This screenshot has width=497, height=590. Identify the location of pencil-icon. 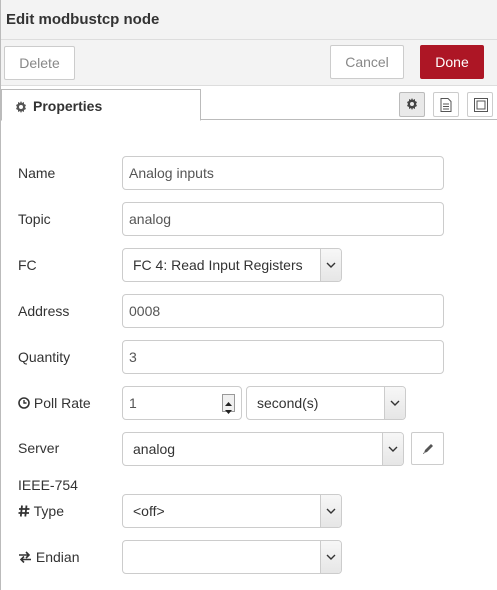
(428, 449).